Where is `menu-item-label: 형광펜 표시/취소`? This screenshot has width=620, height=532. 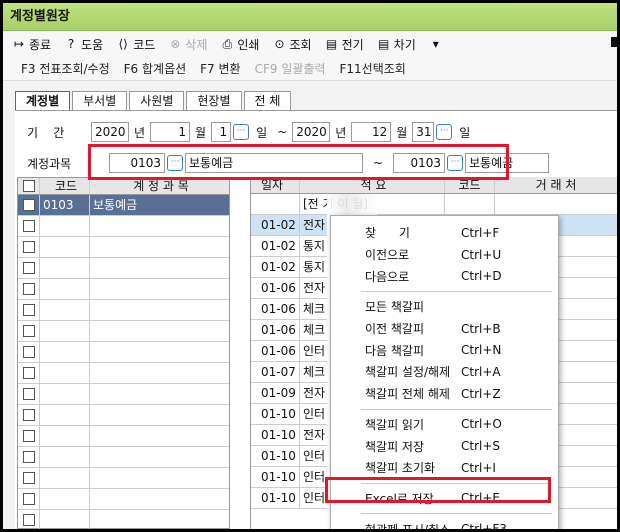 menu-item-label: 형광펜 표시/취소 is located at coordinates (413, 525).